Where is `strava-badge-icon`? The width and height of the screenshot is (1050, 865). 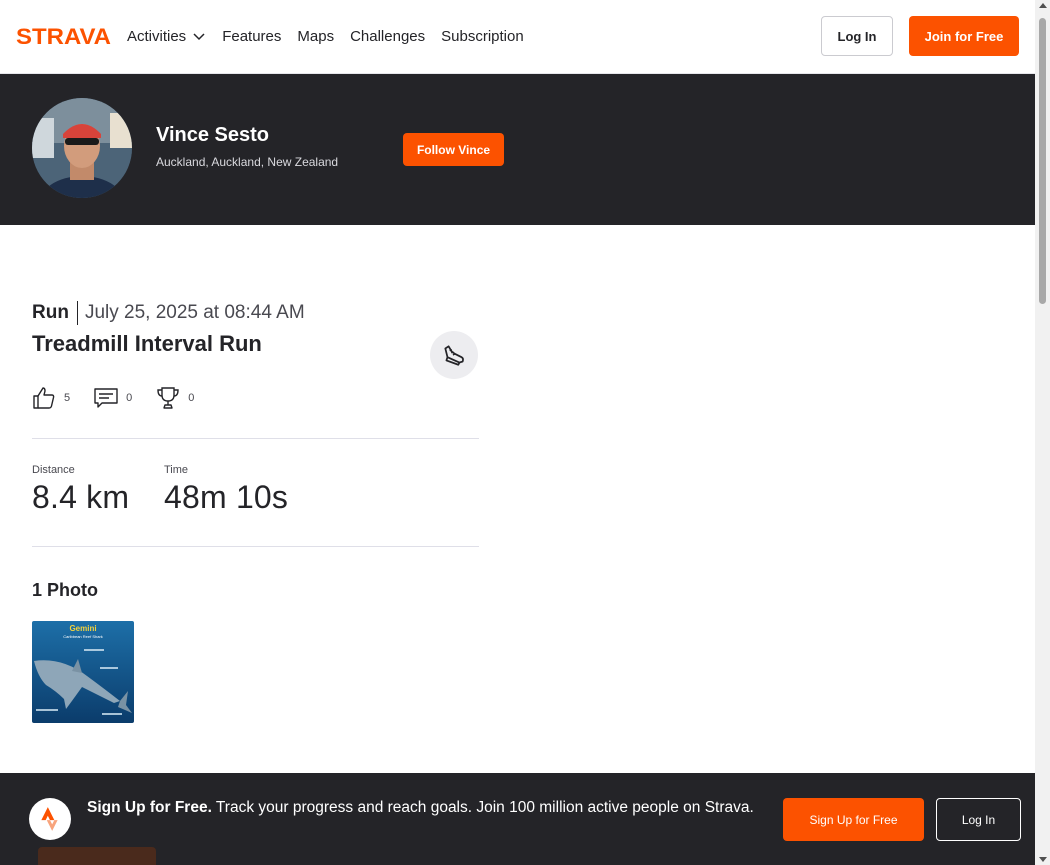 strava-badge-icon is located at coordinates (50, 819).